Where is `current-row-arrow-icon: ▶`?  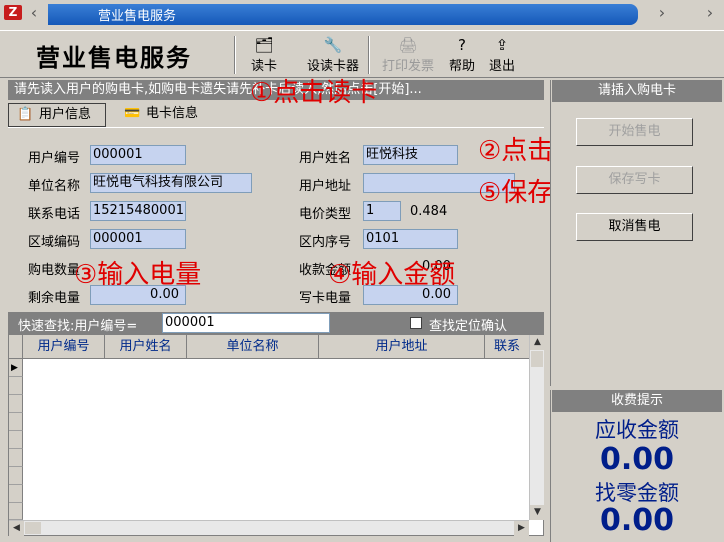 current-row-arrow-icon: ▶ is located at coordinates (14, 368).